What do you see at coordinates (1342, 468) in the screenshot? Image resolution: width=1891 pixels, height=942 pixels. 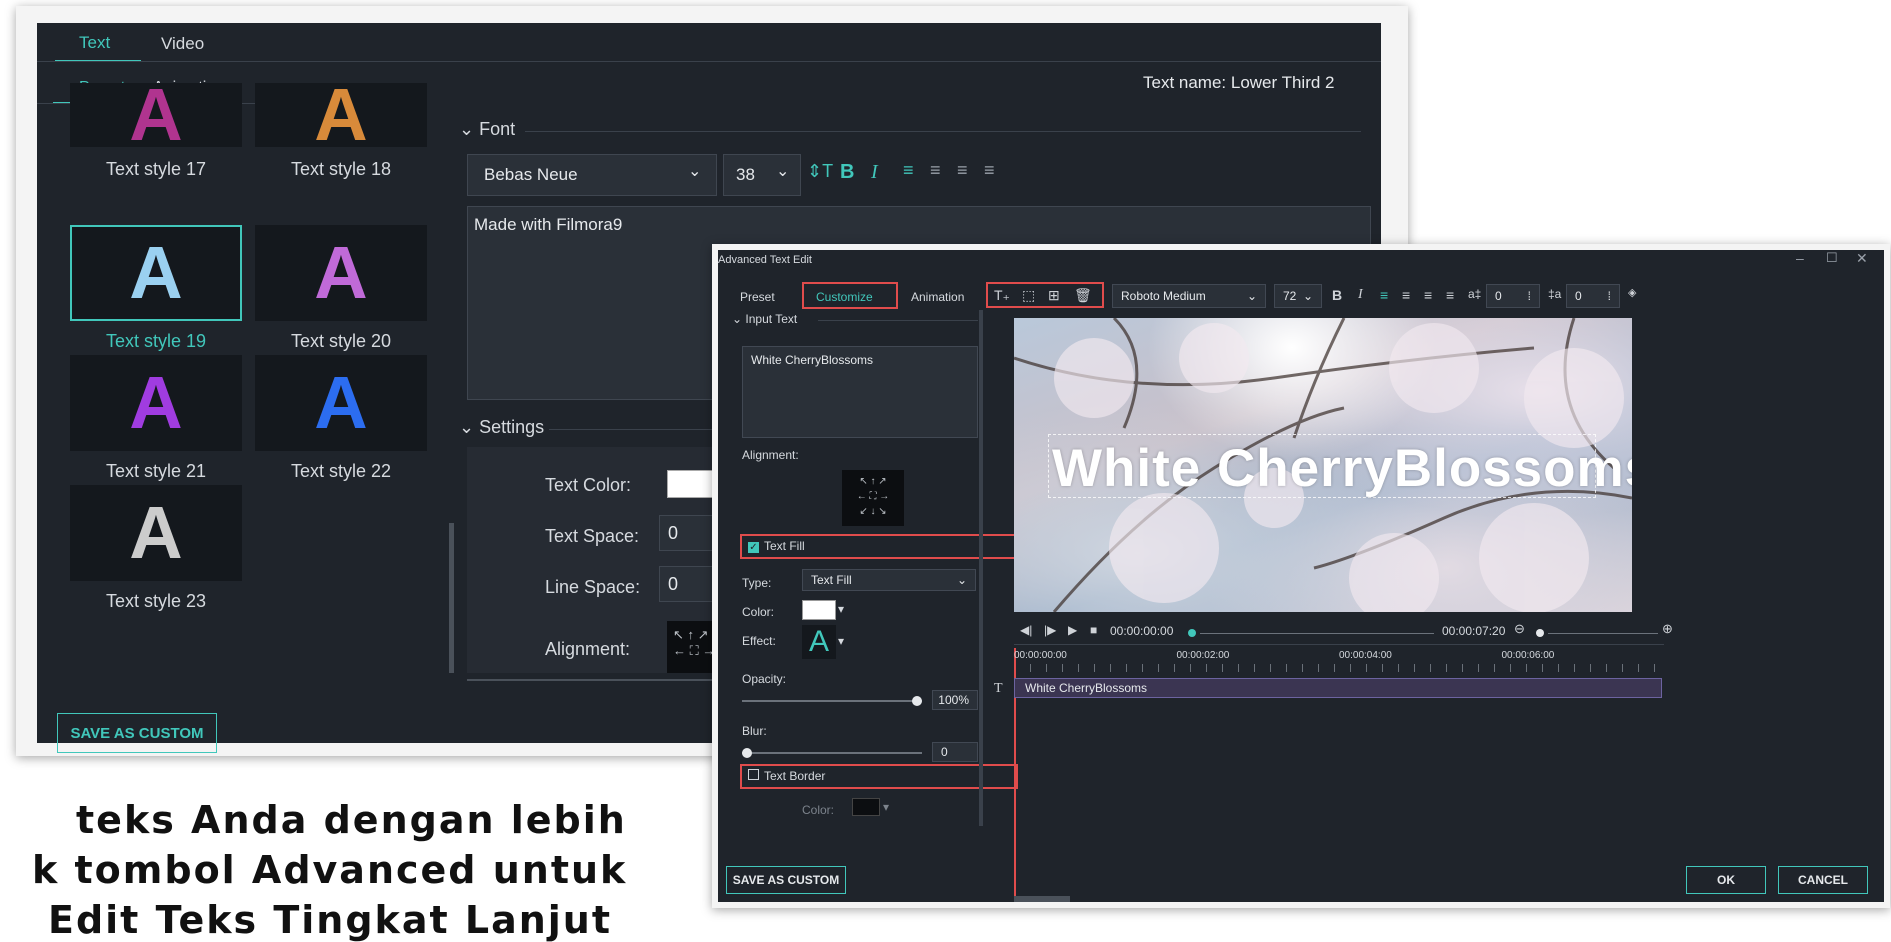 I see `video-caption-text: White CherryBlossoms` at bounding box center [1342, 468].